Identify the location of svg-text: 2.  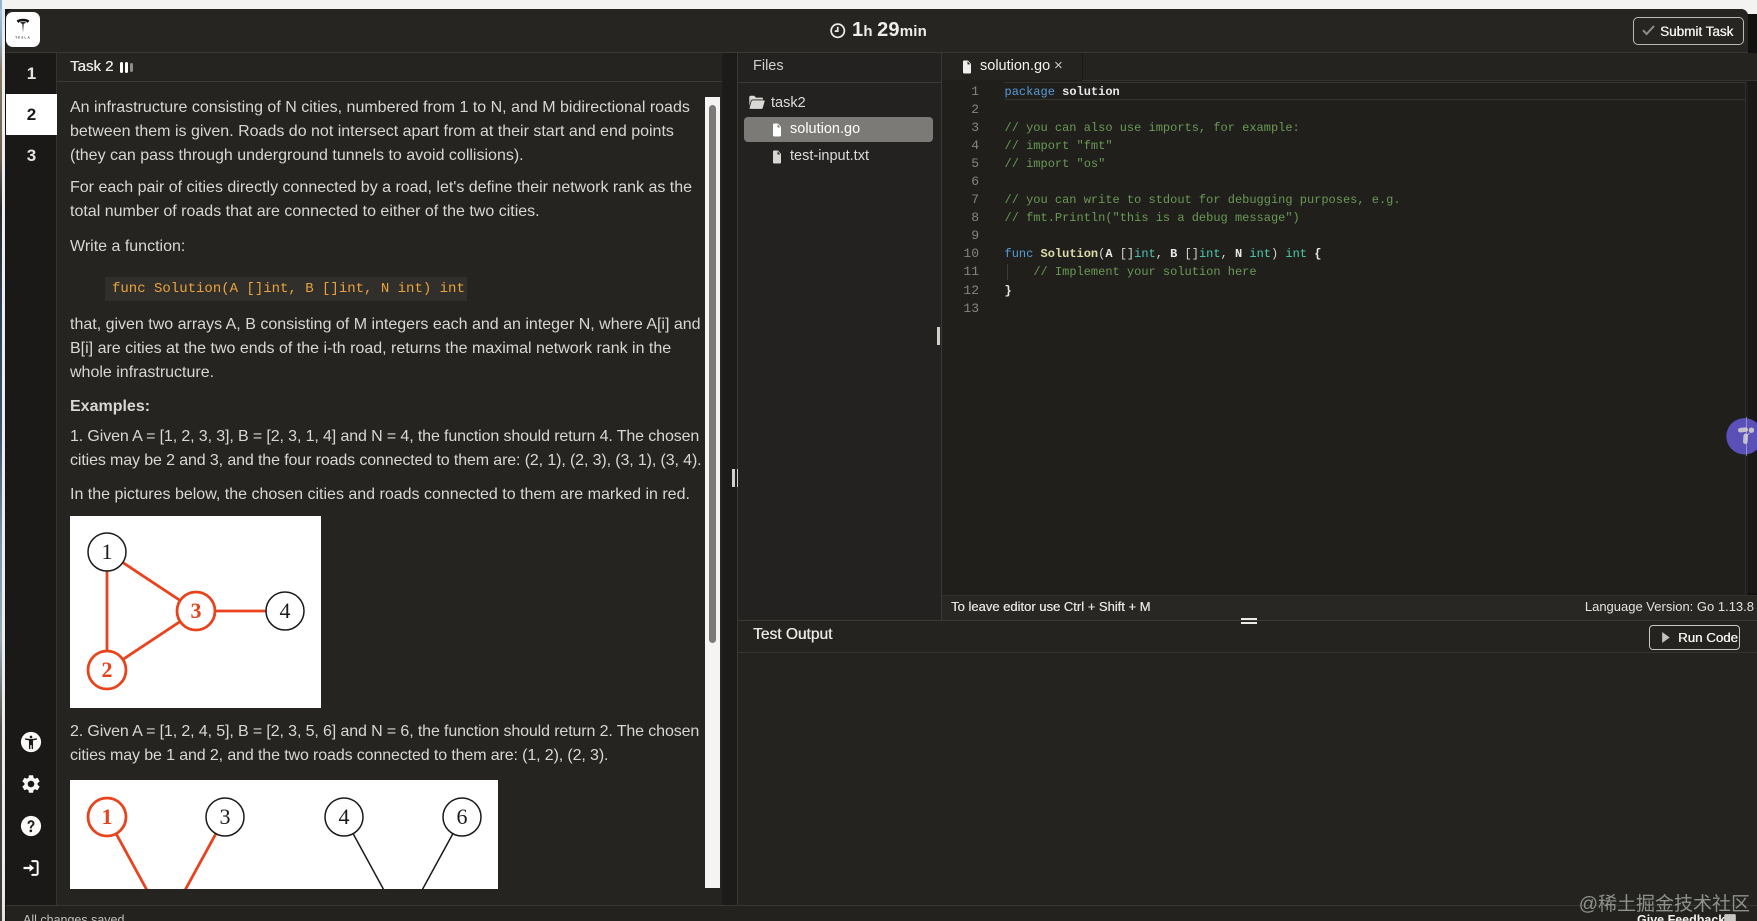
(107, 669).